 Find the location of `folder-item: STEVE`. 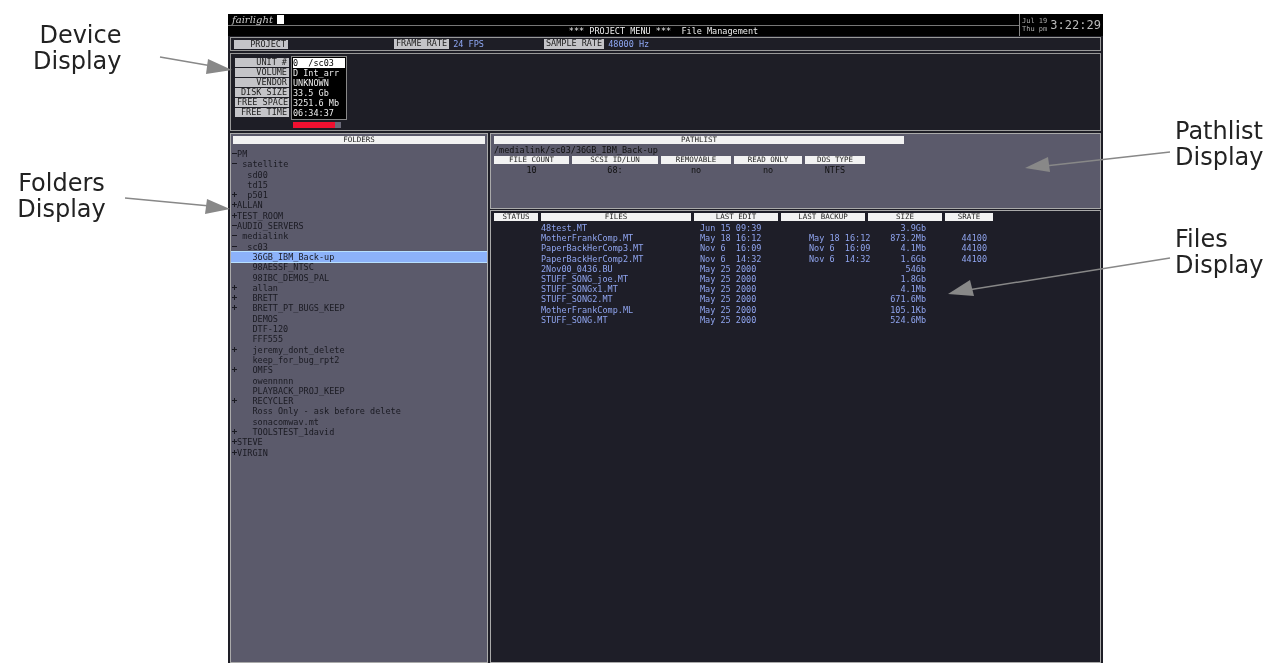

folder-item: STEVE is located at coordinates (359, 442).